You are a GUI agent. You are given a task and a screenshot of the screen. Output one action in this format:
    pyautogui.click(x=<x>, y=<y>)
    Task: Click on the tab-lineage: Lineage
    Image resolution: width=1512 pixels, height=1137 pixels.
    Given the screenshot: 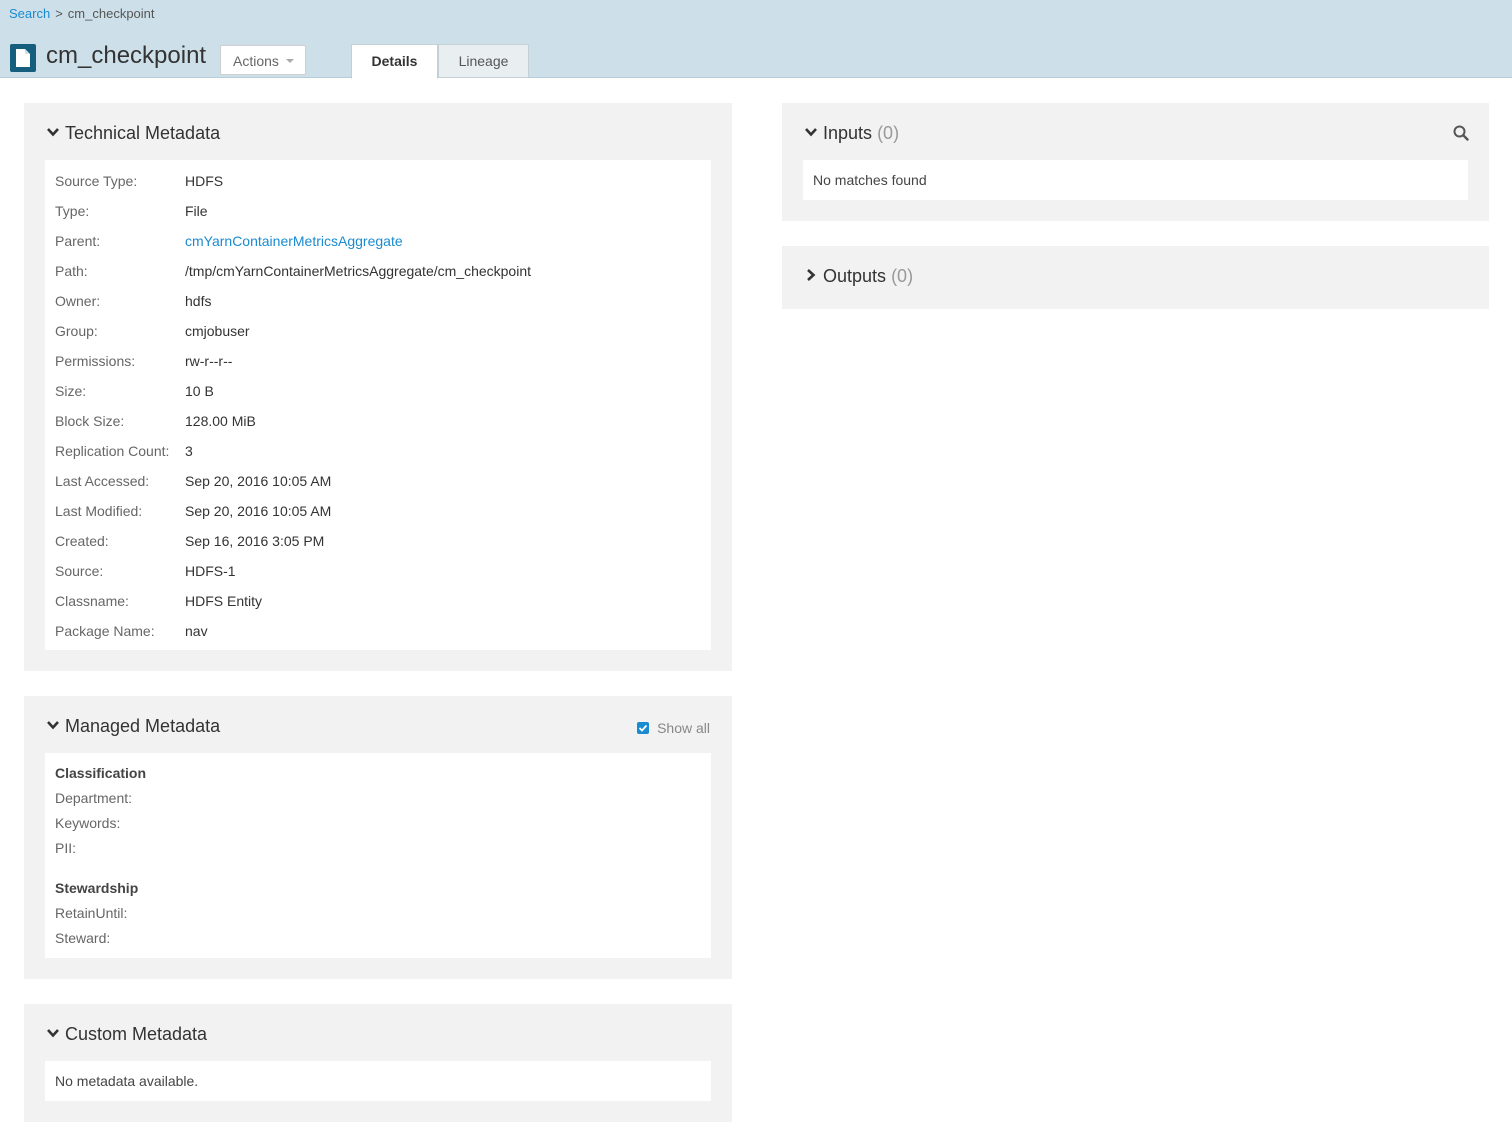 What is the action you would take?
    pyautogui.click(x=483, y=61)
    